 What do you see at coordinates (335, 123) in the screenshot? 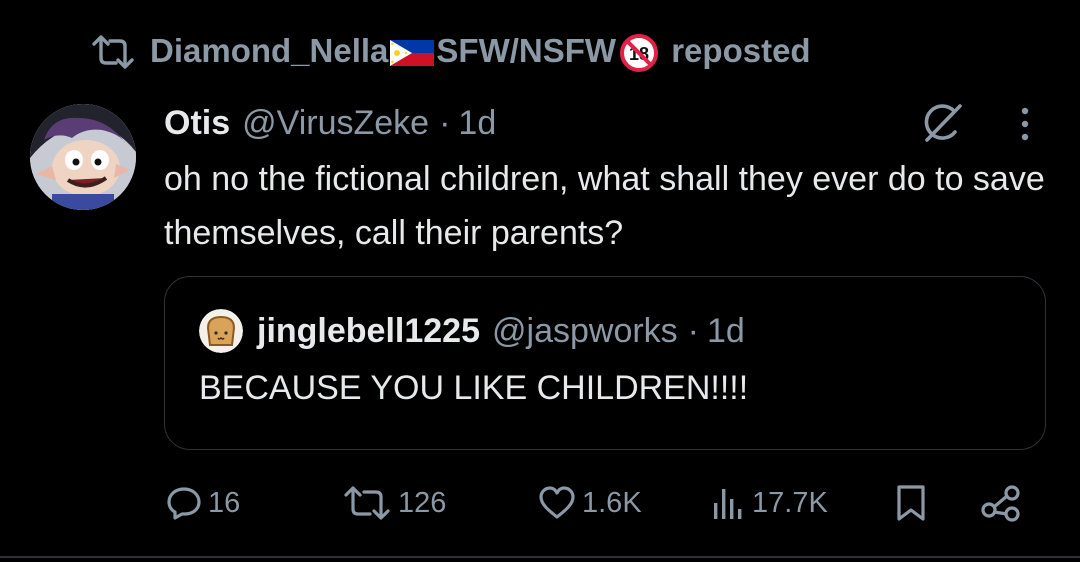
I see `user-handle: @VirusZeke` at bounding box center [335, 123].